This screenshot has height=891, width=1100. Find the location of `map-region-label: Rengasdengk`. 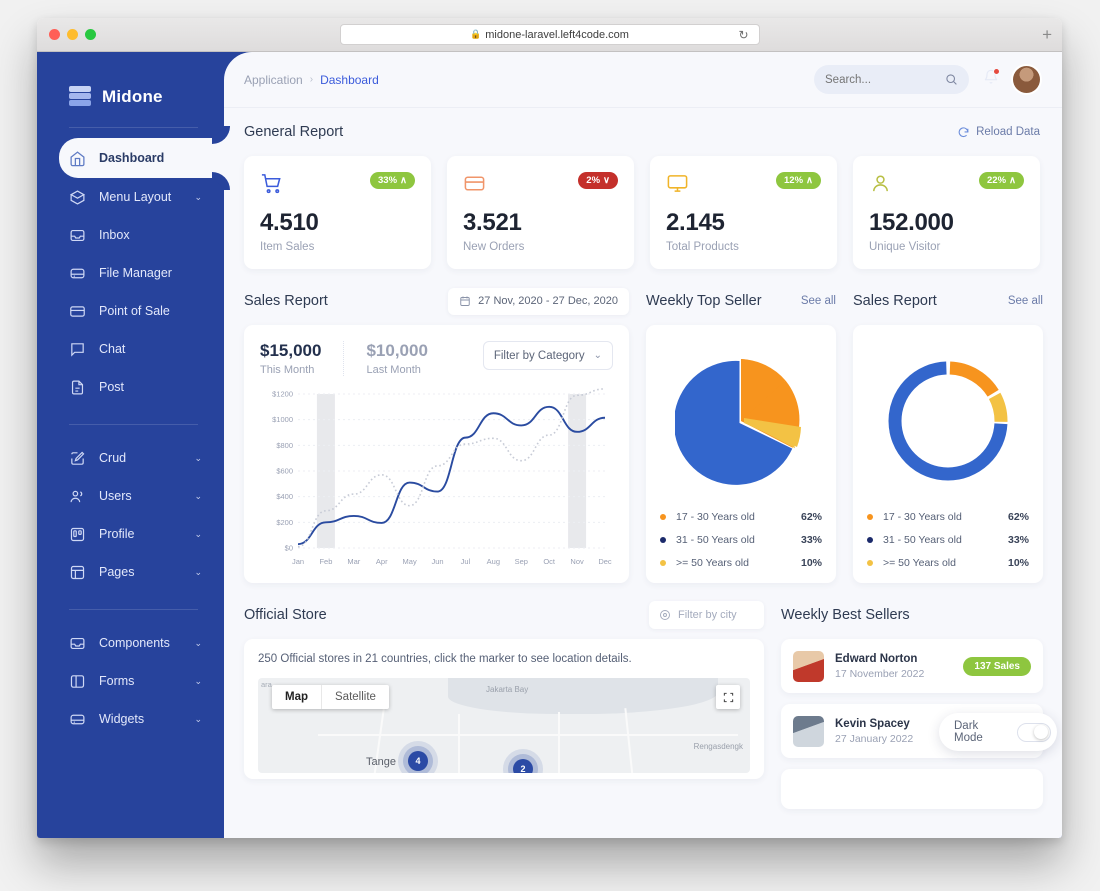

map-region-label: Rengasdengk is located at coordinates (718, 746).